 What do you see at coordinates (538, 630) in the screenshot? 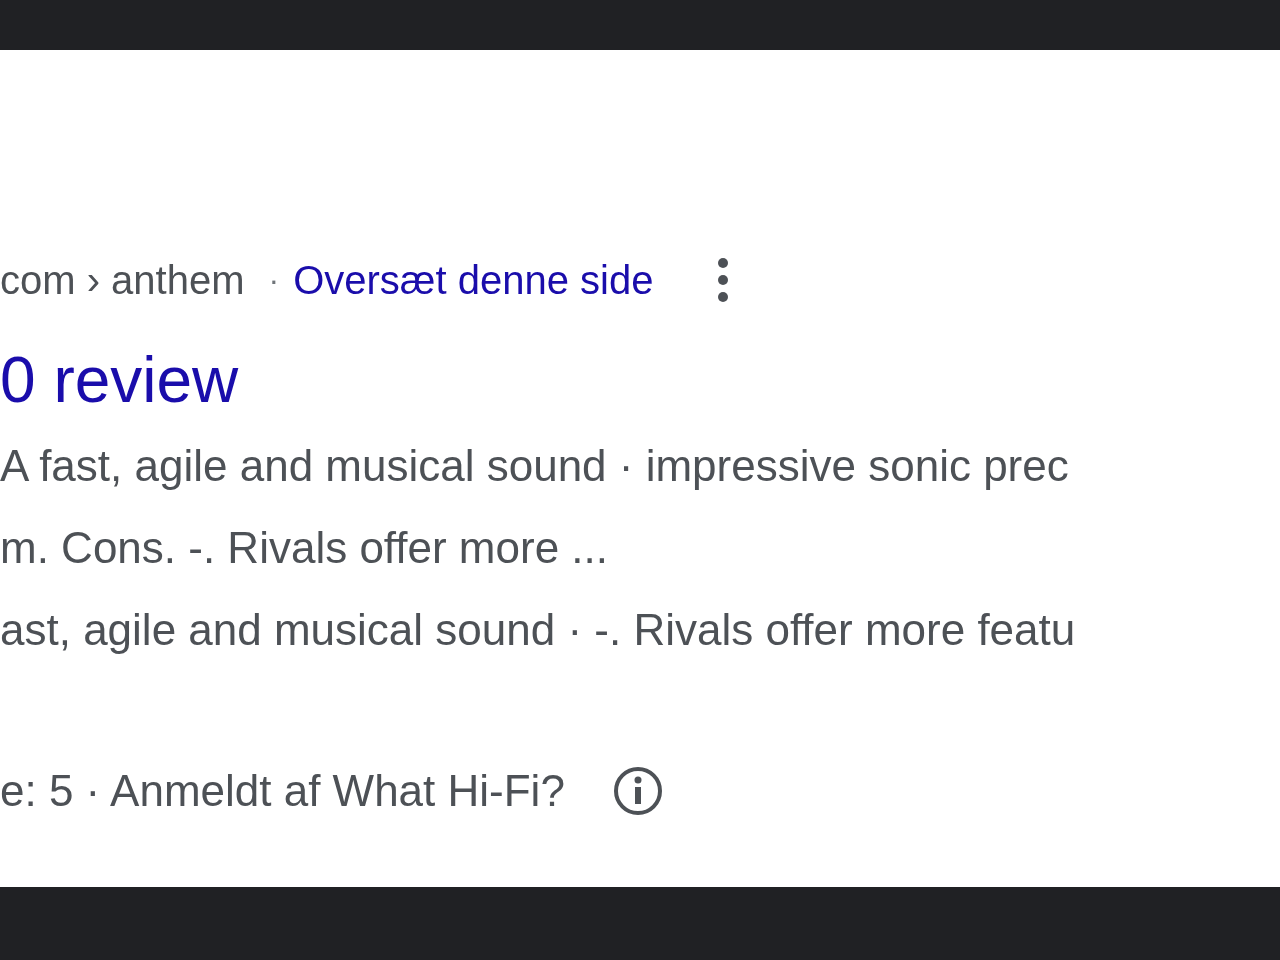
I see `snippet-text: ast, agile and musical sound · -. Rivals offer more featu` at bounding box center [538, 630].